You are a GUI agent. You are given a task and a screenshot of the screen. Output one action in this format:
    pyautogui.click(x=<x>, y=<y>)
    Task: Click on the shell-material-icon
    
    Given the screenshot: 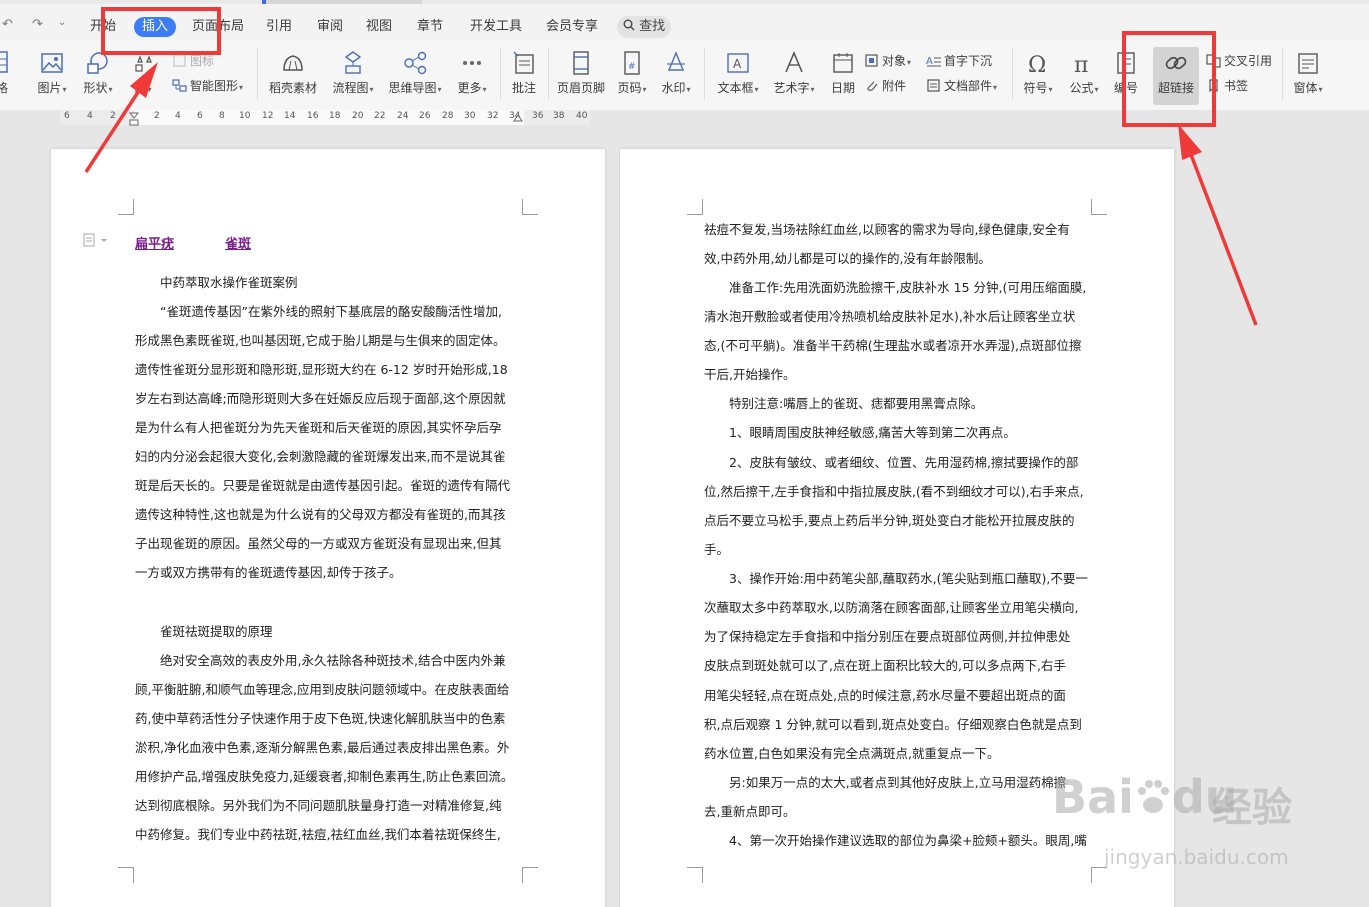 What is the action you would take?
    pyautogui.click(x=293, y=63)
    